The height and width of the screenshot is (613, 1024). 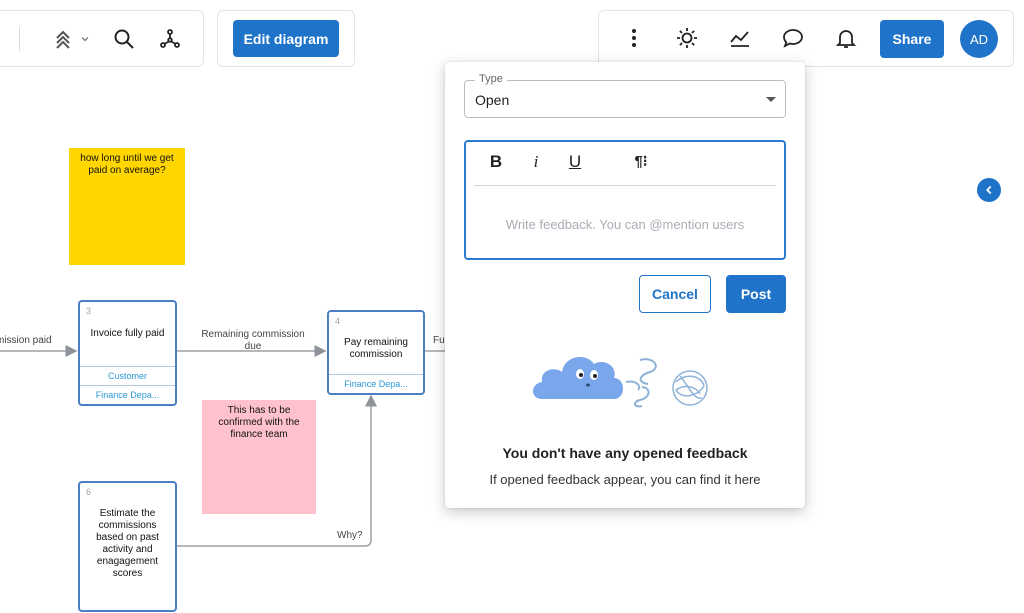 What do you see at coordinates (253, 340) in the screenshot?
I see `edge-label-remaining-commission: Remaining commission due` at bounding box center [253, 340].